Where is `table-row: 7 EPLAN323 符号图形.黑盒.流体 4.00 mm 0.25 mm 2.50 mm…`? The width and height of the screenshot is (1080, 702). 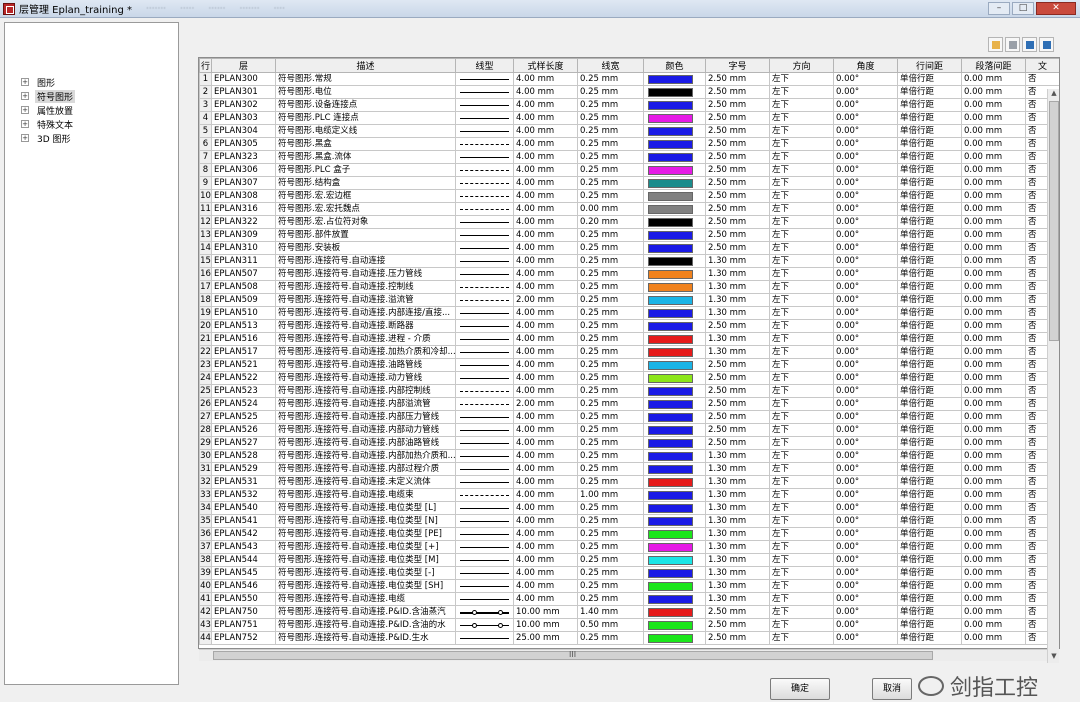 table-row: 7 EPLAN323 符号图形.黑盒.流体 4.00 mm 0.25 mm 2.50 mm… is located at coordinates (629, 157).